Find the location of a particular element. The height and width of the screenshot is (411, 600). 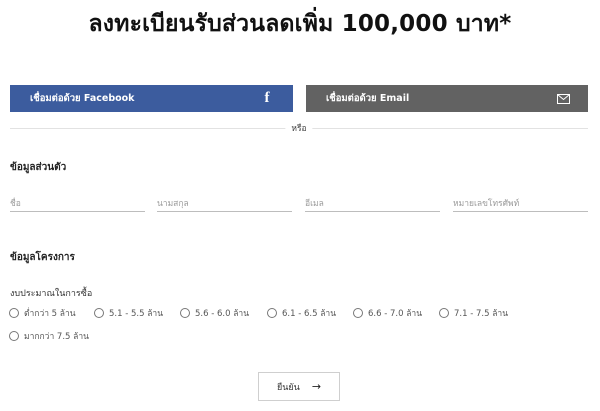

facebook-connect-label: เชื่อมต่อด้วย Facebook is located at coordinates (82, 98).